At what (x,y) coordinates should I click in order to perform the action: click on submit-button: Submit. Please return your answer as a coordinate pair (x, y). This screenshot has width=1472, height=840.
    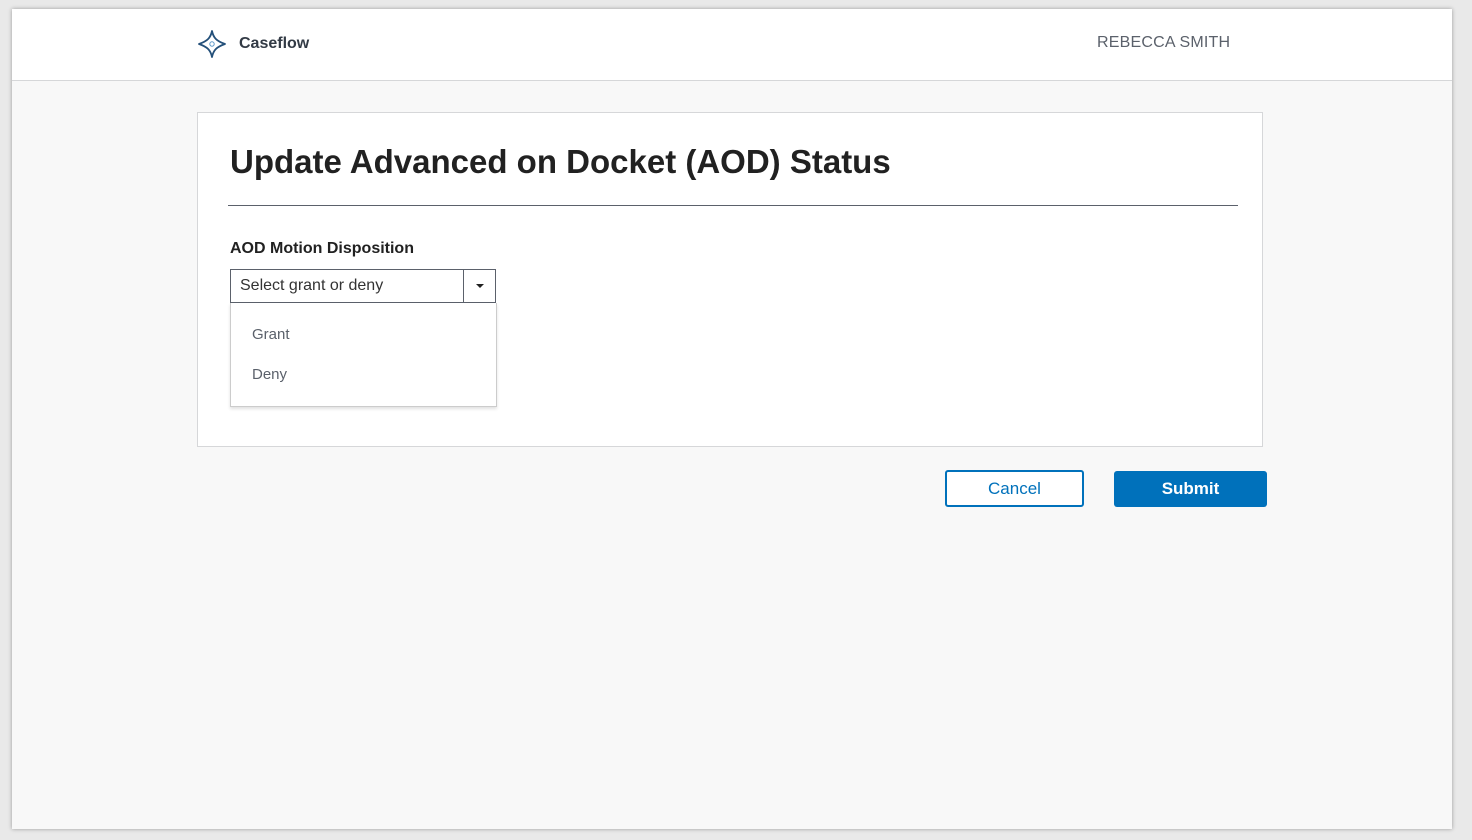
    Looking at the image, I should click on (1190, 489).